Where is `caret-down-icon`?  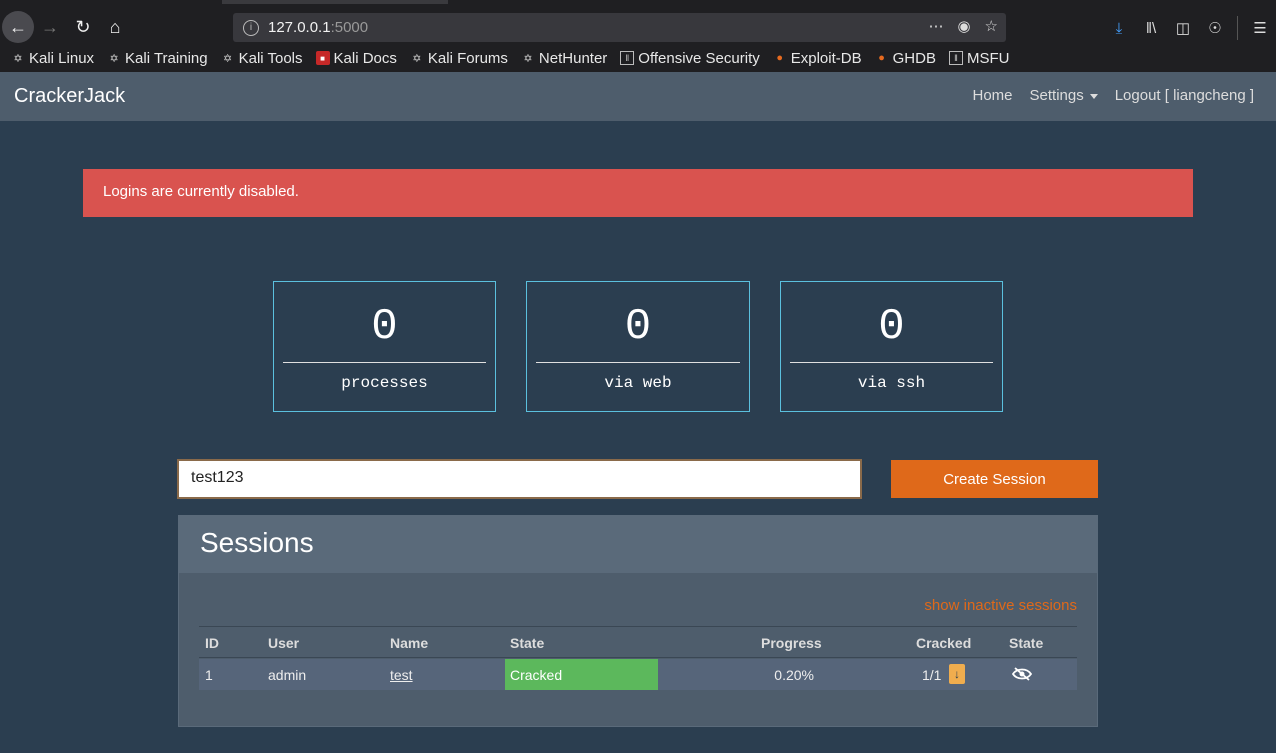
caret-down-icon is located at coordinates (1093, 96).